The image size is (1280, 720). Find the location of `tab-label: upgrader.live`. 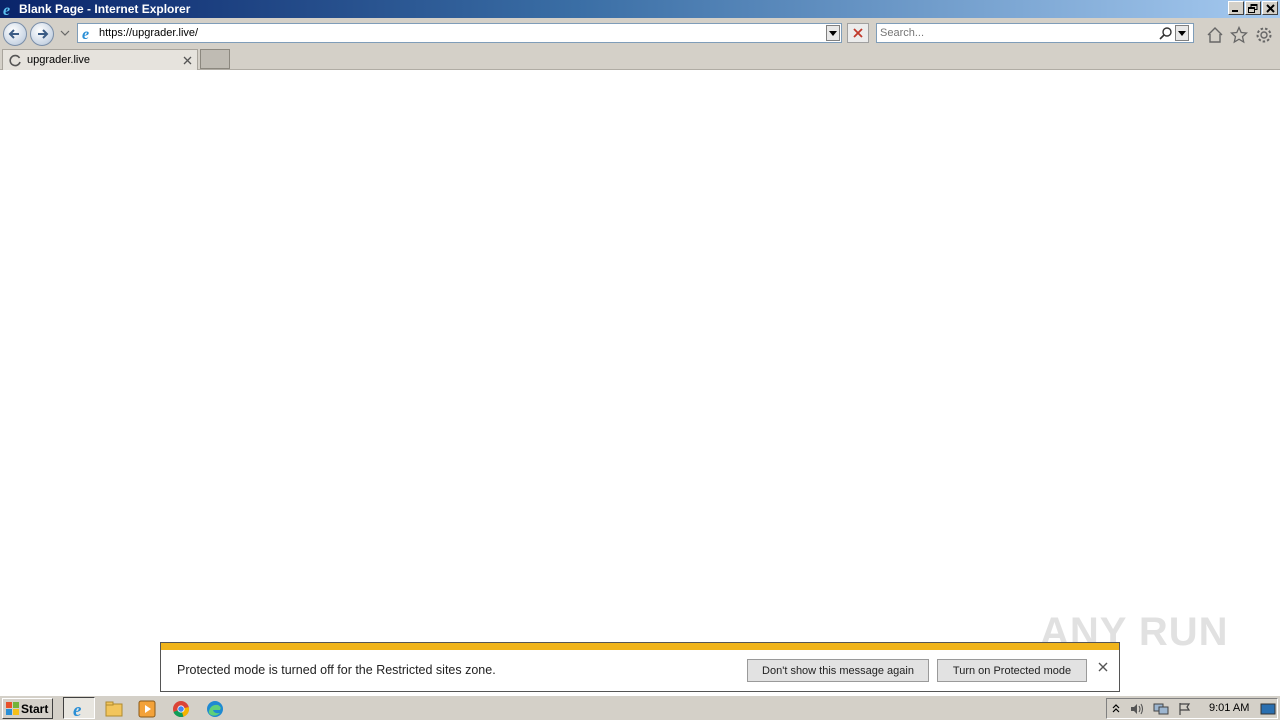

tab-label: upgrader.live is located at coordinates (58, 60).